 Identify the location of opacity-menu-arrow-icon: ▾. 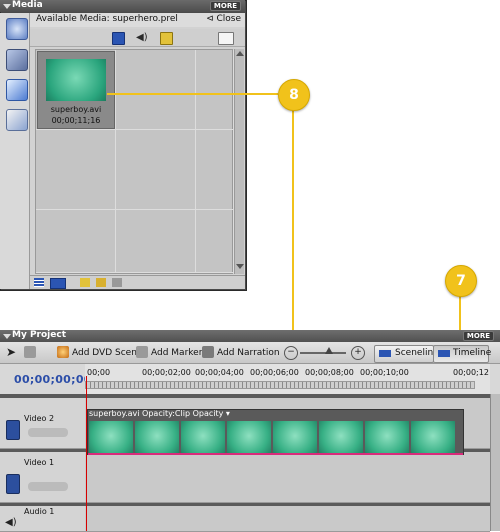
(226, 413).